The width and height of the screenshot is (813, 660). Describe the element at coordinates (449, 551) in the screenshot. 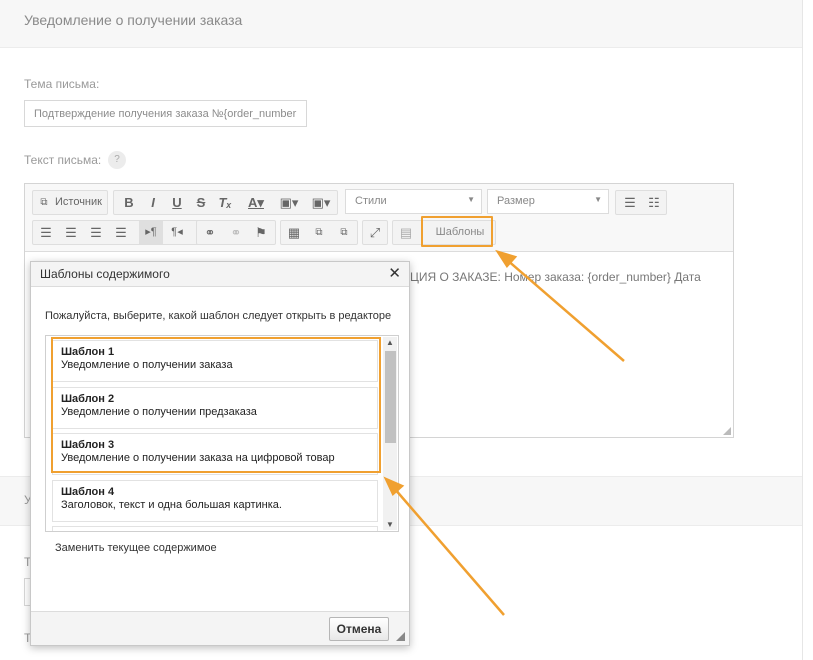

I see `annotation-arrow-to-list` at that location.